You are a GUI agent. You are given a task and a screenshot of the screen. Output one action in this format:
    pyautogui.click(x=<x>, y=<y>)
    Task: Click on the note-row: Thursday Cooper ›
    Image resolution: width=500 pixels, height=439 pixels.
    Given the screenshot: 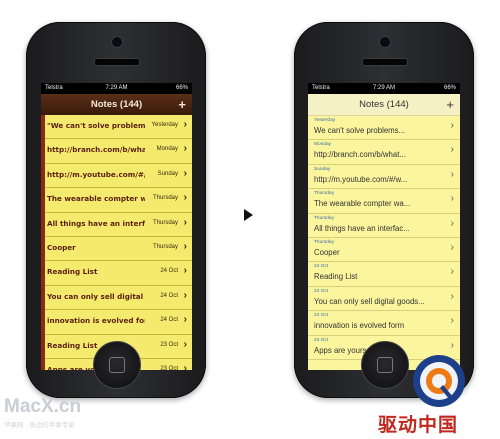 What is the action you would take?
    pyautogui.click(x=384, y=250)
    